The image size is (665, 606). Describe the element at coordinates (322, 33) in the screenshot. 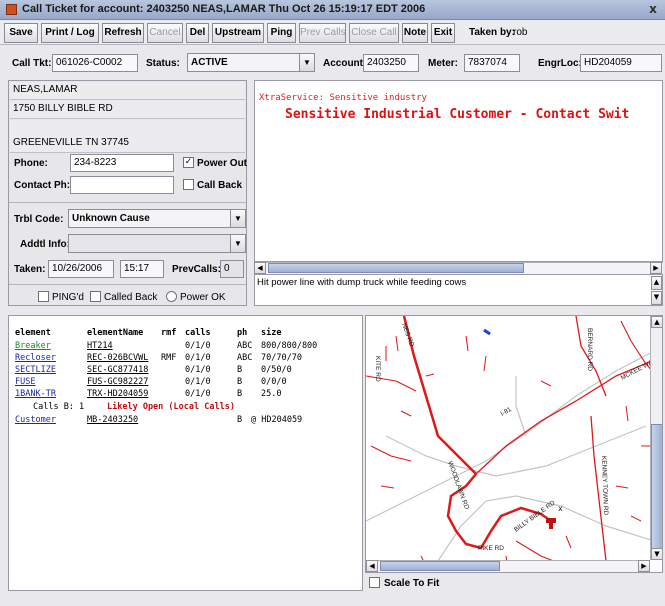

I see `prev-calls-button: Prev Calls` at that location.